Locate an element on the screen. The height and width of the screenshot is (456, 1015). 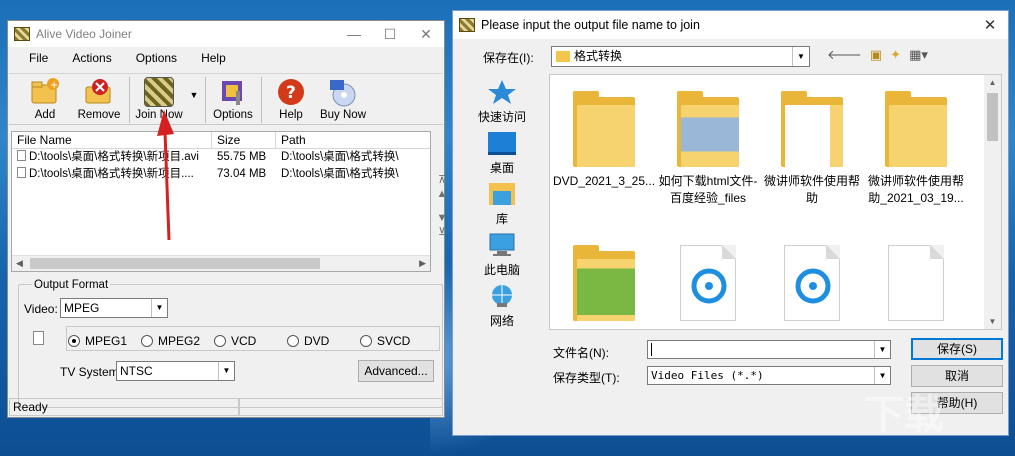
watermark-logo: 下载 is located at coordinates (904, 415).